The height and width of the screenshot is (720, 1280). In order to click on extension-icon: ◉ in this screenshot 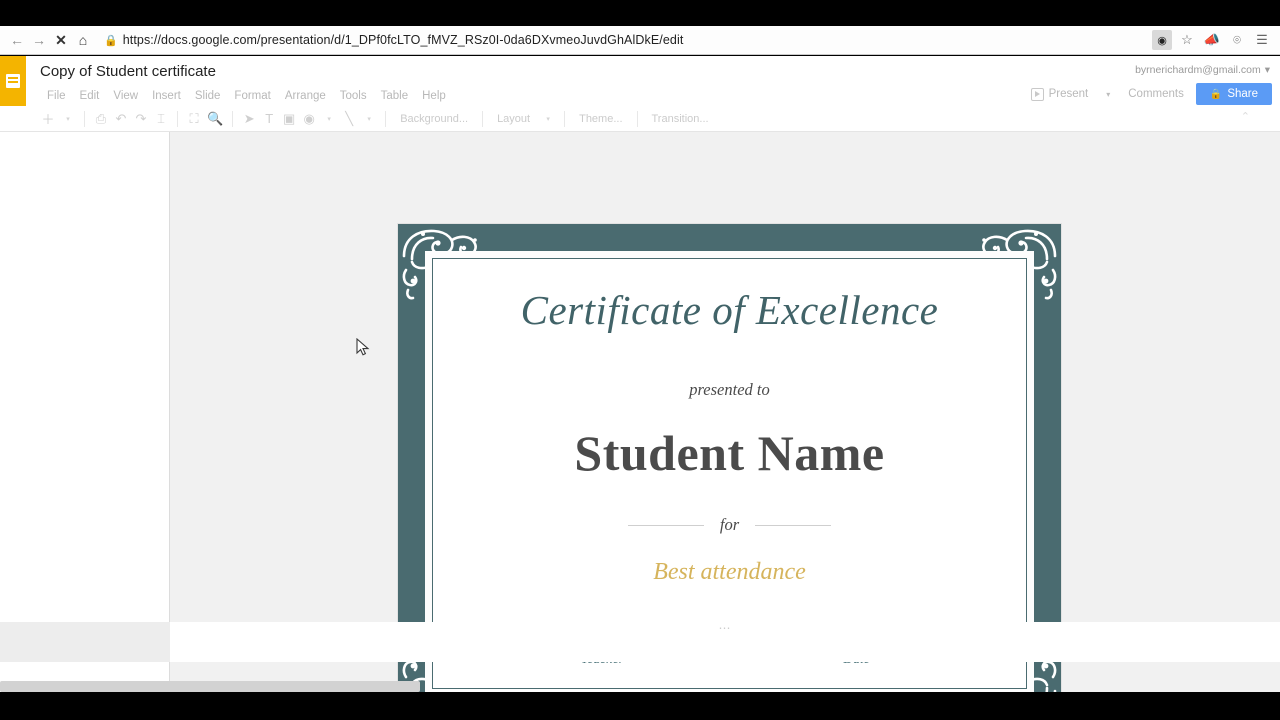, I will do `click(1162, 40)`.